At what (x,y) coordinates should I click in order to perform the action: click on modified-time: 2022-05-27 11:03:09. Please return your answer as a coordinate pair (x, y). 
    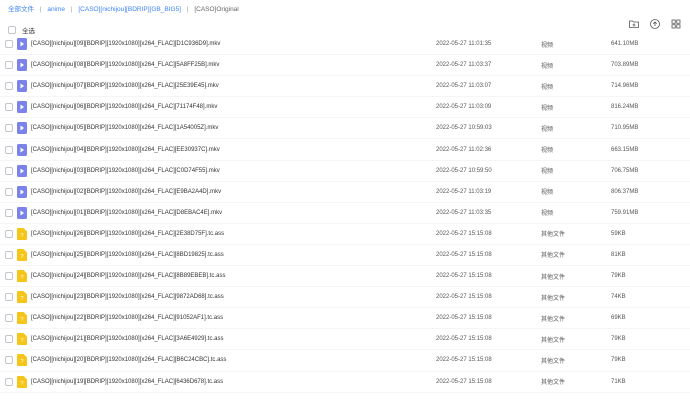
    Looking at the image, I should click on (464, 107).